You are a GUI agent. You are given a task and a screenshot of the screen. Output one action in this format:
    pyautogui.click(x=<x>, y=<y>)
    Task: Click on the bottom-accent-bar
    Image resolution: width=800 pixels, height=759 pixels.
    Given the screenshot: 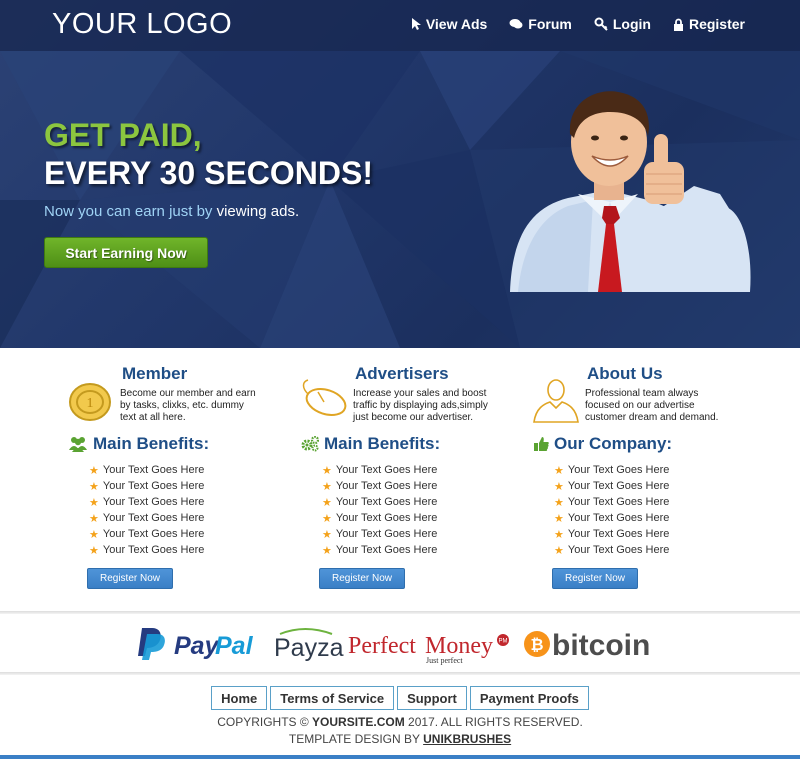 What is the action you would take?
    pyautogui.click(x=400, y=757)
    